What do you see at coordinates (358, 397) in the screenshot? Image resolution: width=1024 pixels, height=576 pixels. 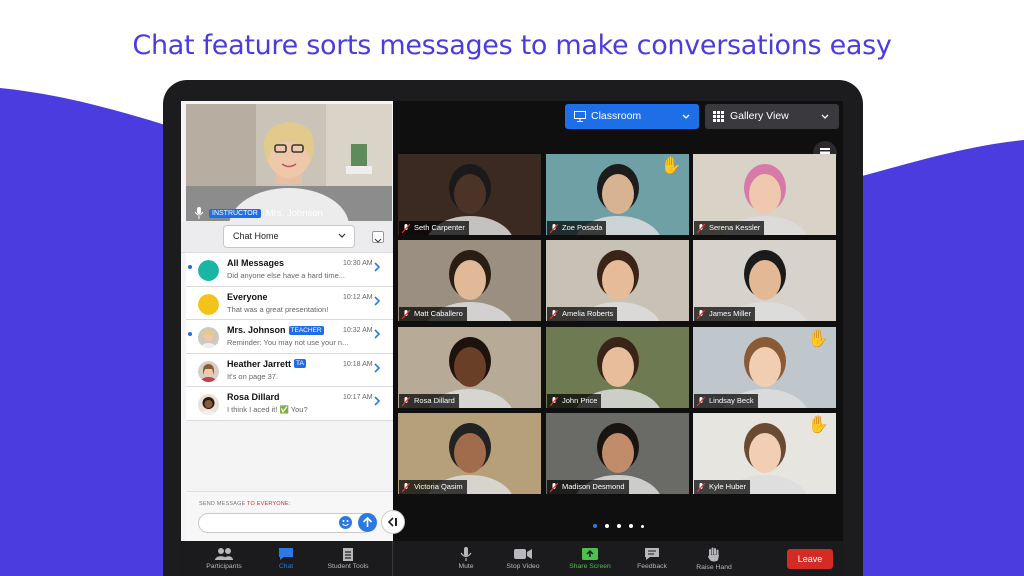 I see `conversation-time: 10:17 AM` at bounding box center [358, 397].